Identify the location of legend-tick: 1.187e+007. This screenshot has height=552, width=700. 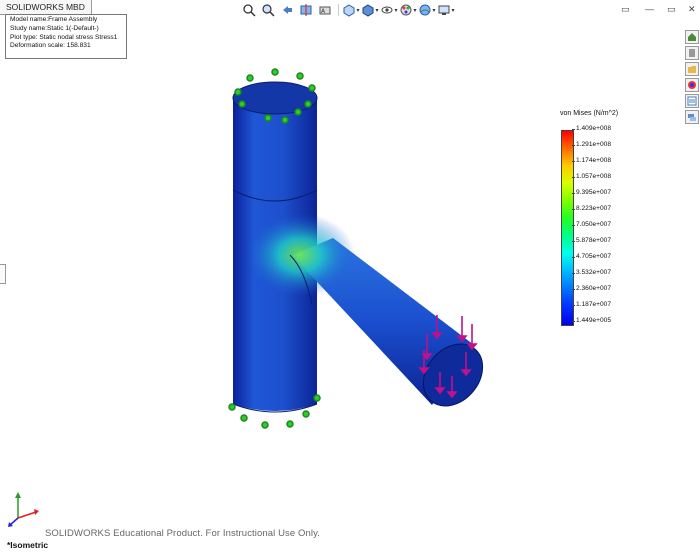
(591, 304).